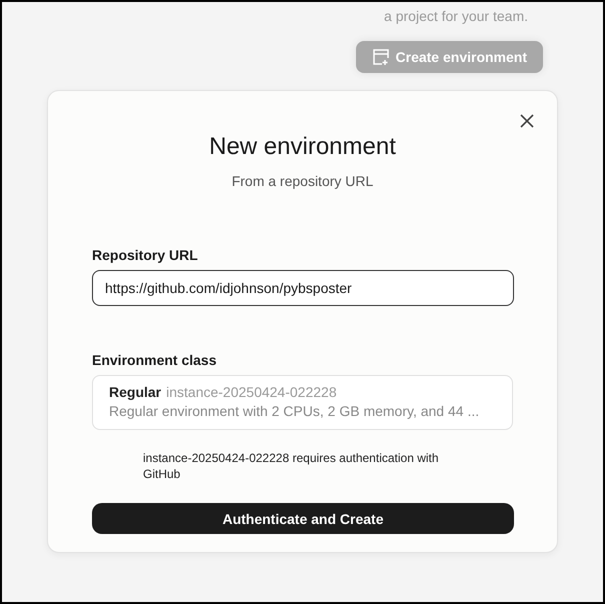  Describe the element at coordinates (302, 147) in the screenshot. I see `dialog-title: New environment` at that location.